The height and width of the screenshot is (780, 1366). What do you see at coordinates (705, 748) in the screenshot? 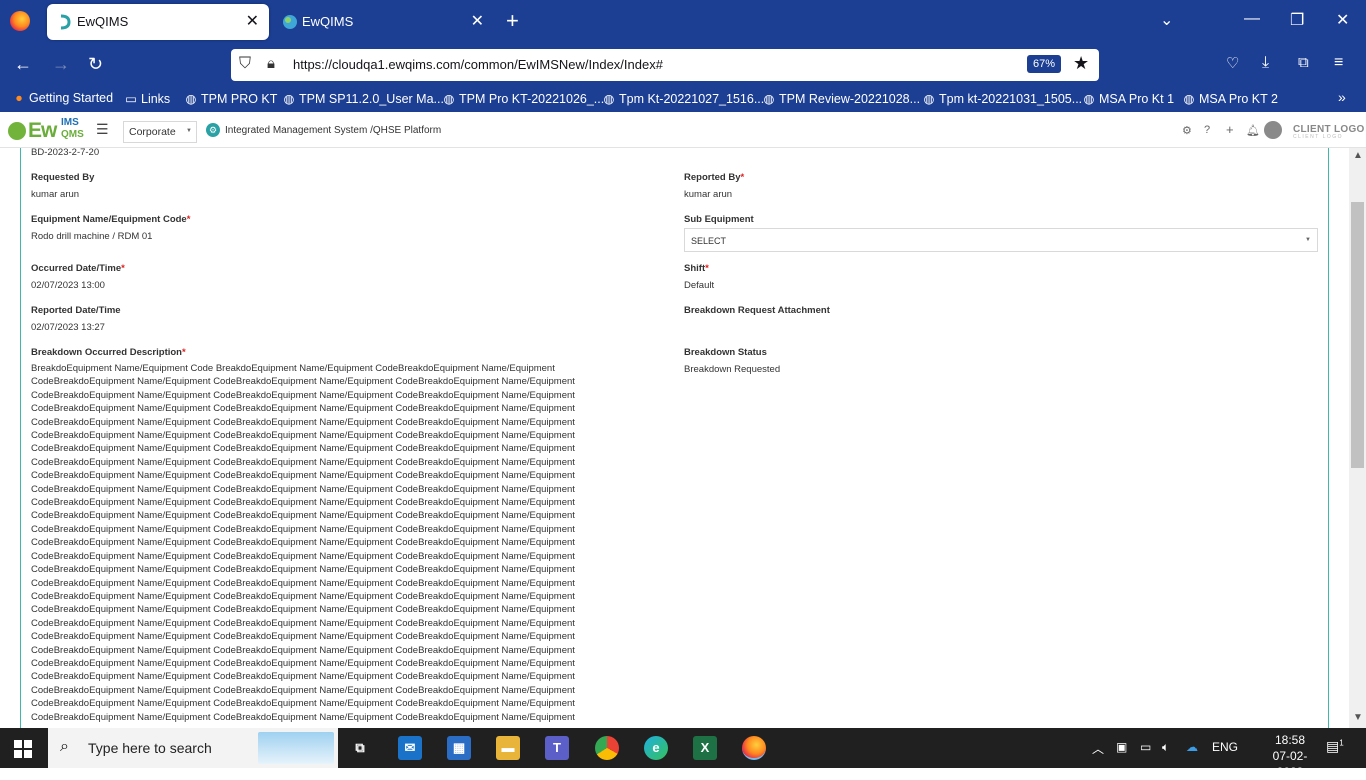
I see `excel-icon: X` at bounding box center [705, 748].